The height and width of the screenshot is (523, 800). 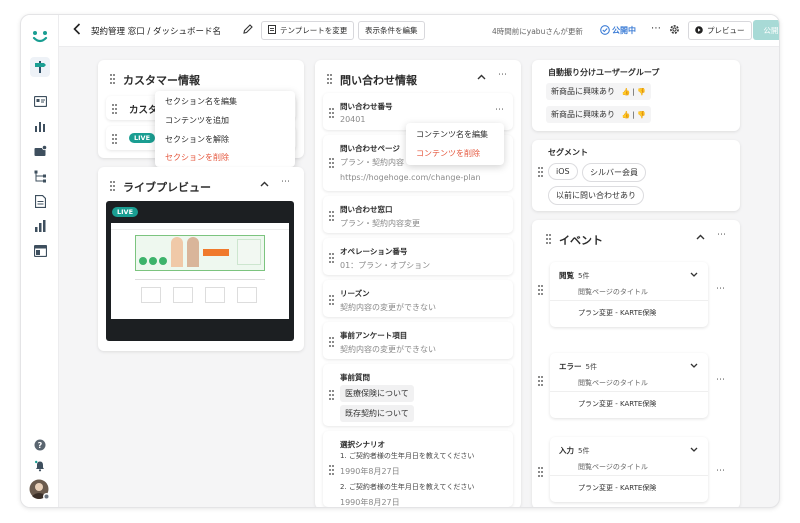 I want to click on menu-item-delete-section: セクションを削除, so click(x=197, y=157).